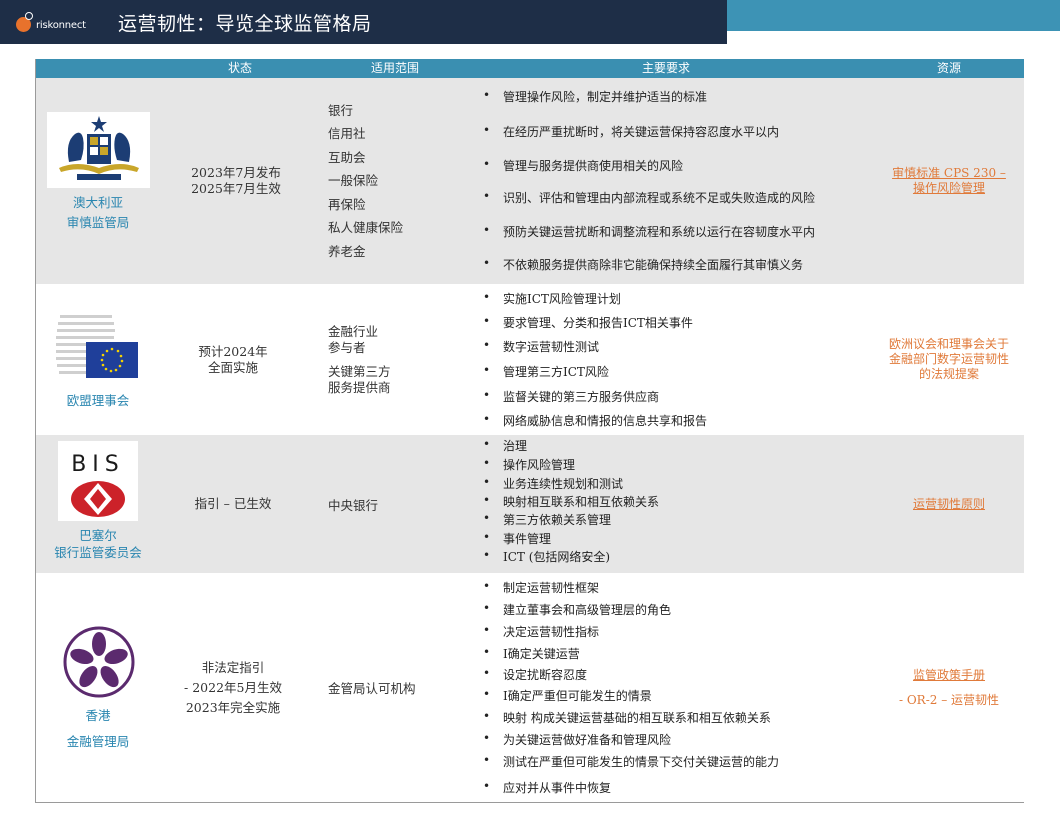 The image size is (1060, 819). Describe the element at coordinates (531, 653) in the screenshot. I see `list-item: I确定关键运营` at that location.